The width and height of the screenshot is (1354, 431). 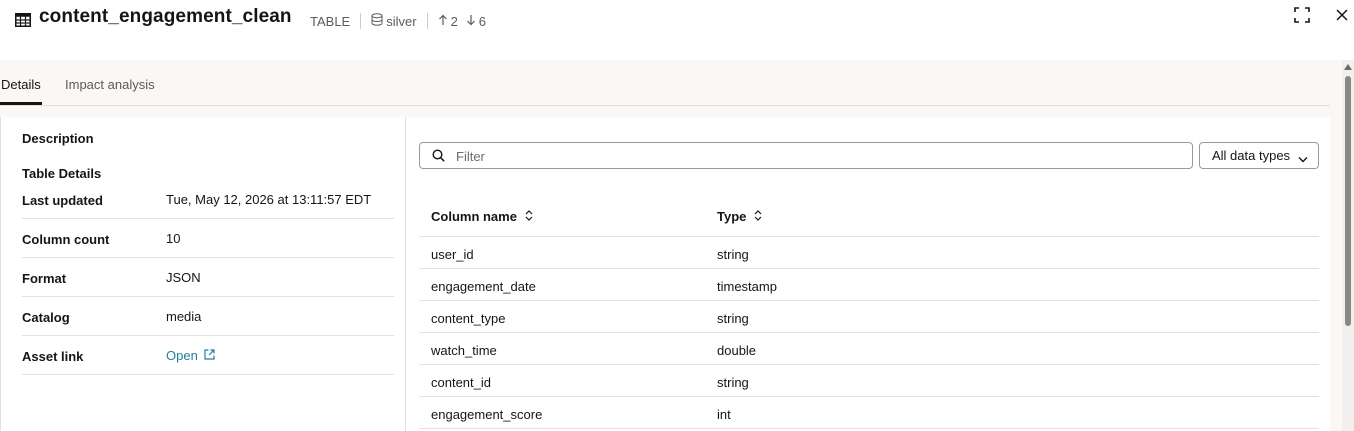 I want to click on arrow-down-icon, so click(x=471, y=21).